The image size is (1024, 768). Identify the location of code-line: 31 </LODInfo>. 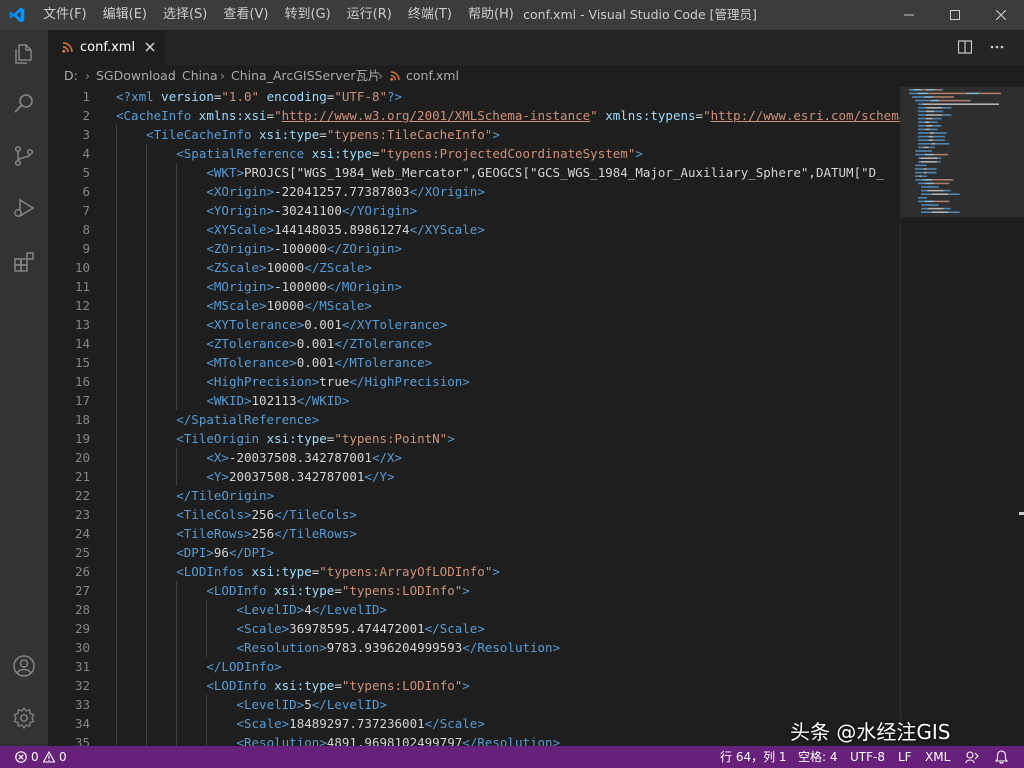
(474, 666).